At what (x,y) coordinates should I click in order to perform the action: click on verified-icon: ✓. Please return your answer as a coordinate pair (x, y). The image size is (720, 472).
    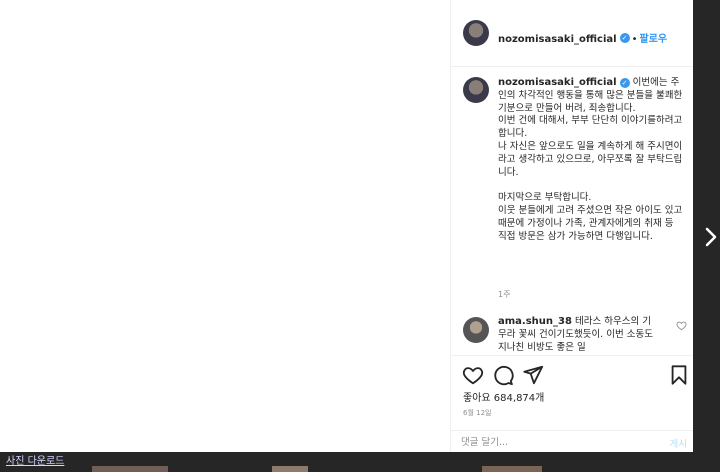
    Looking at the image, I should click on (624, 37).